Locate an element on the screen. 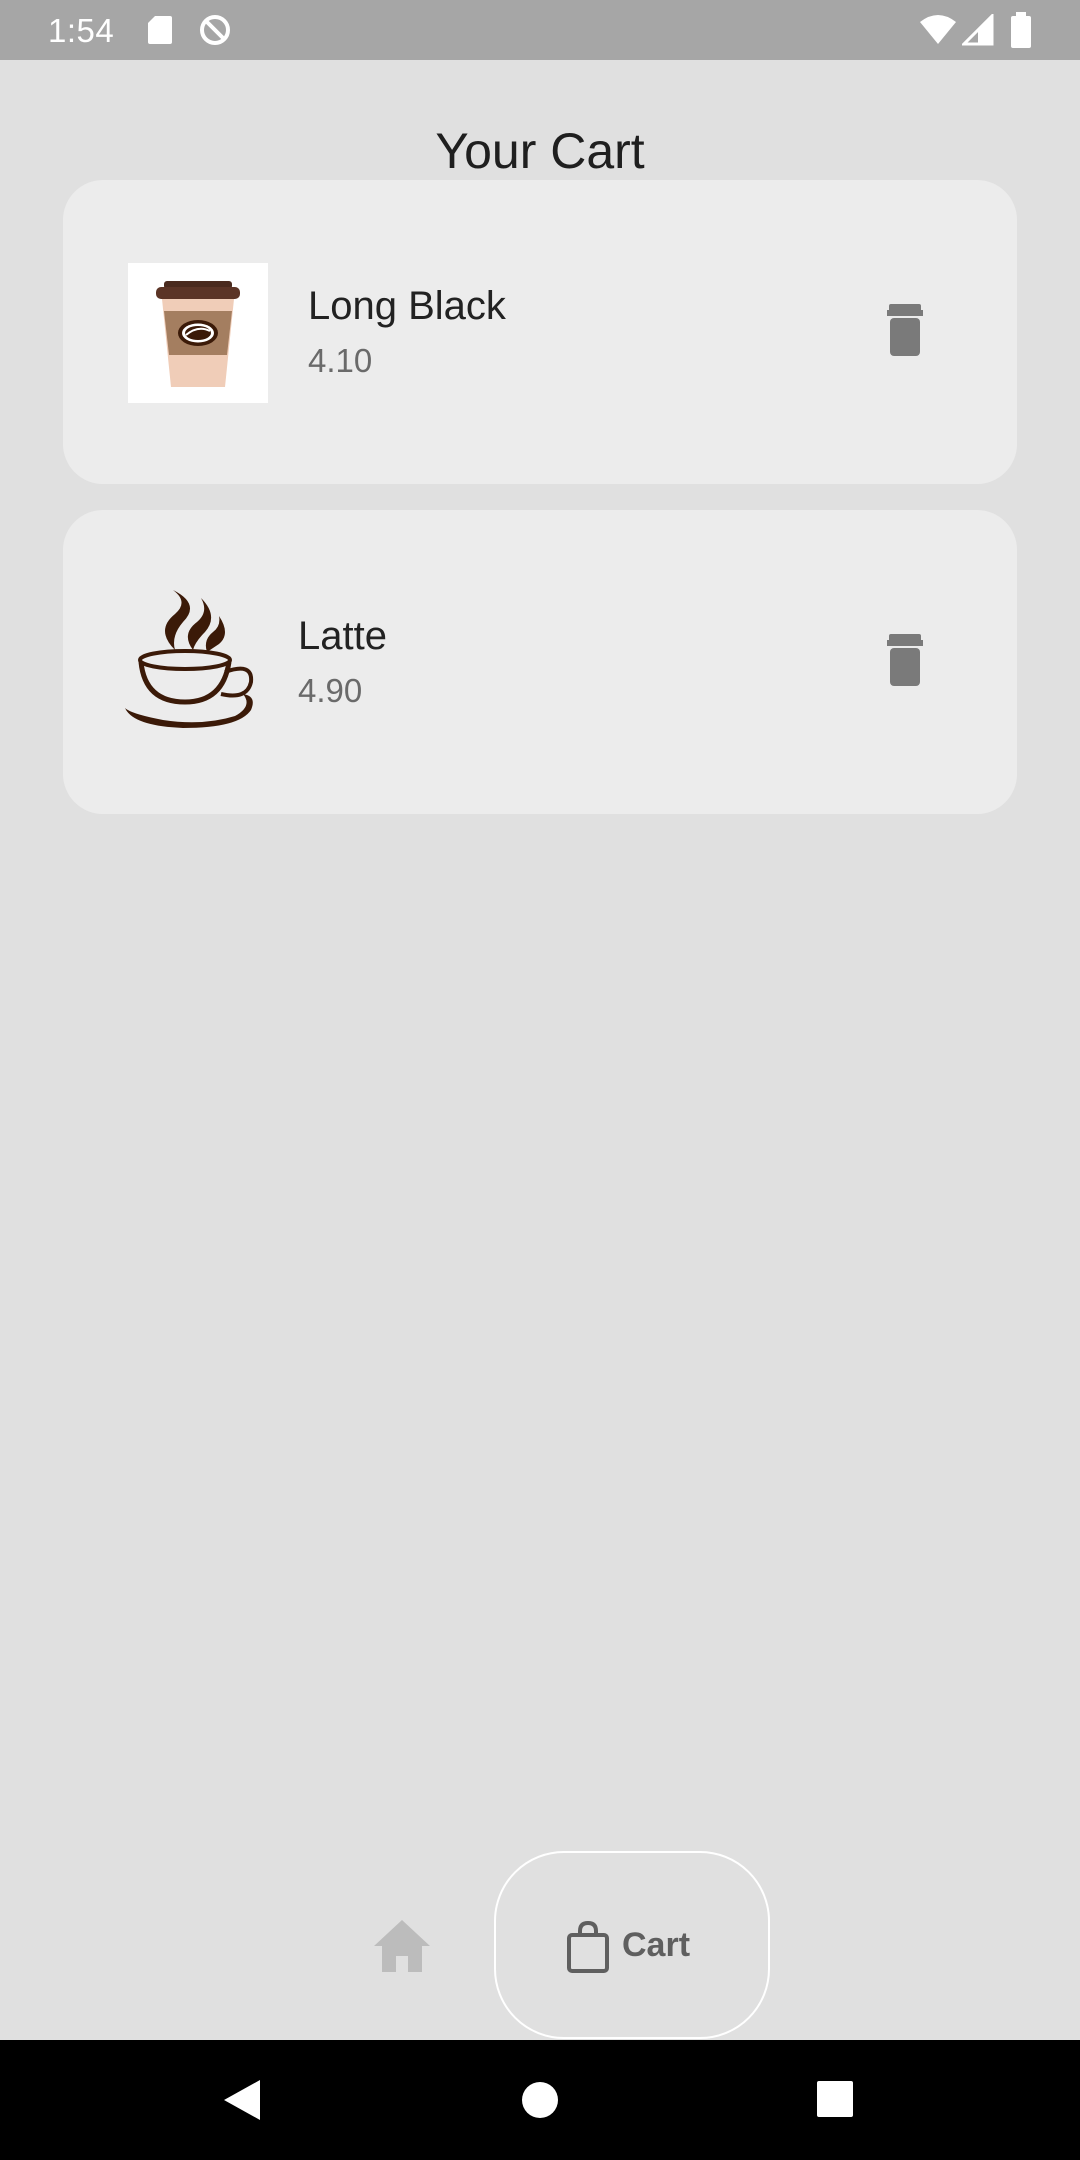 This screenshot has width=1080, height=2160. status-bar: 1:54 is located at coordinates (540, 30).